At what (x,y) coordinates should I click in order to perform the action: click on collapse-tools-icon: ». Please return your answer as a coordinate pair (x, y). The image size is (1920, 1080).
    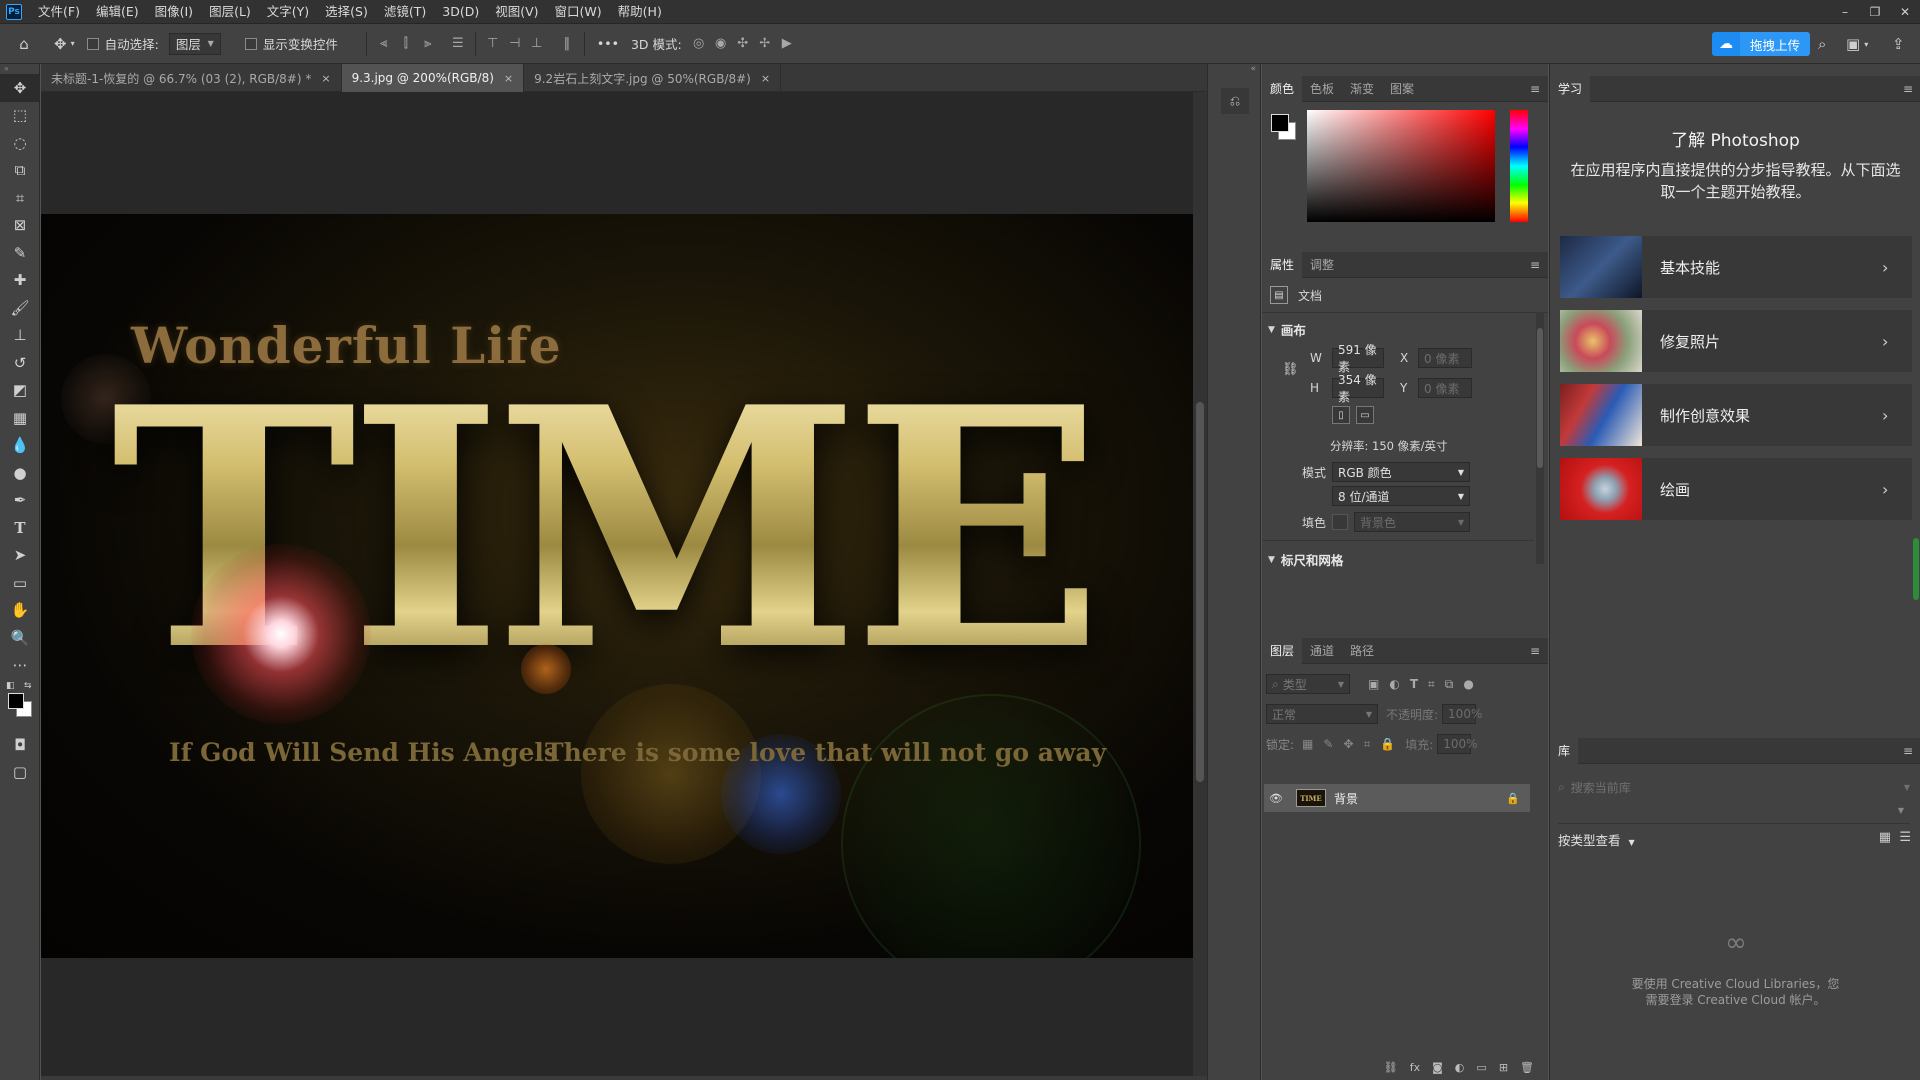
    Looking at the image, I should click on (19, 69).